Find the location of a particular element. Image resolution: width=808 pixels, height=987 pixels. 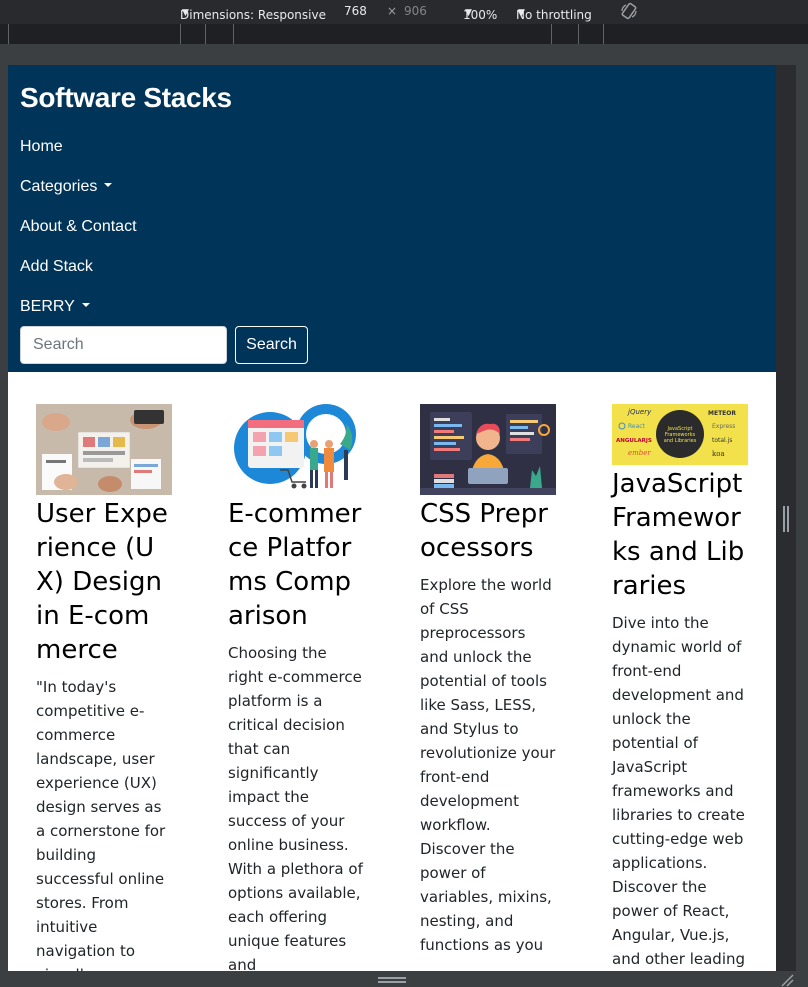

bottom-resize-handle is located at coordinates (392, 980).